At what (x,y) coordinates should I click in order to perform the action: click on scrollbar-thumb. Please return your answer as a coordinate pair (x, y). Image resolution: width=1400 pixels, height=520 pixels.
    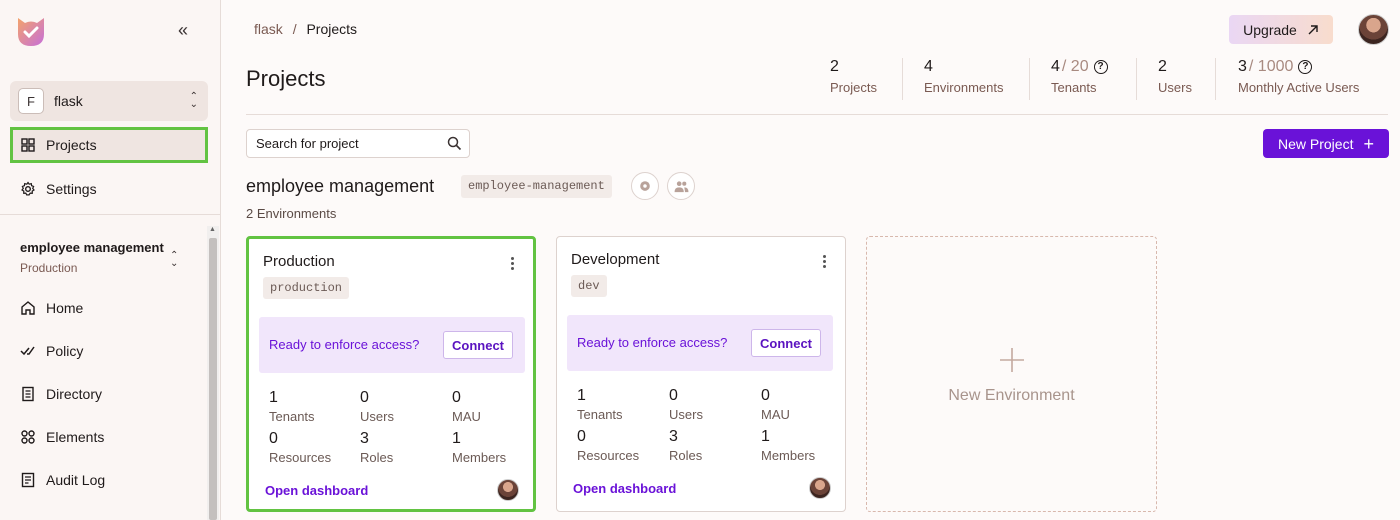
    Looking at the image, I should click on (213, 379).